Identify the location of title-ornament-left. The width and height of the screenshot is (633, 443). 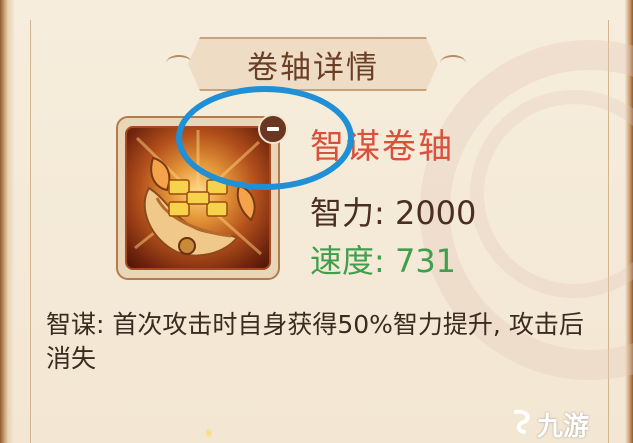
(179, 63).